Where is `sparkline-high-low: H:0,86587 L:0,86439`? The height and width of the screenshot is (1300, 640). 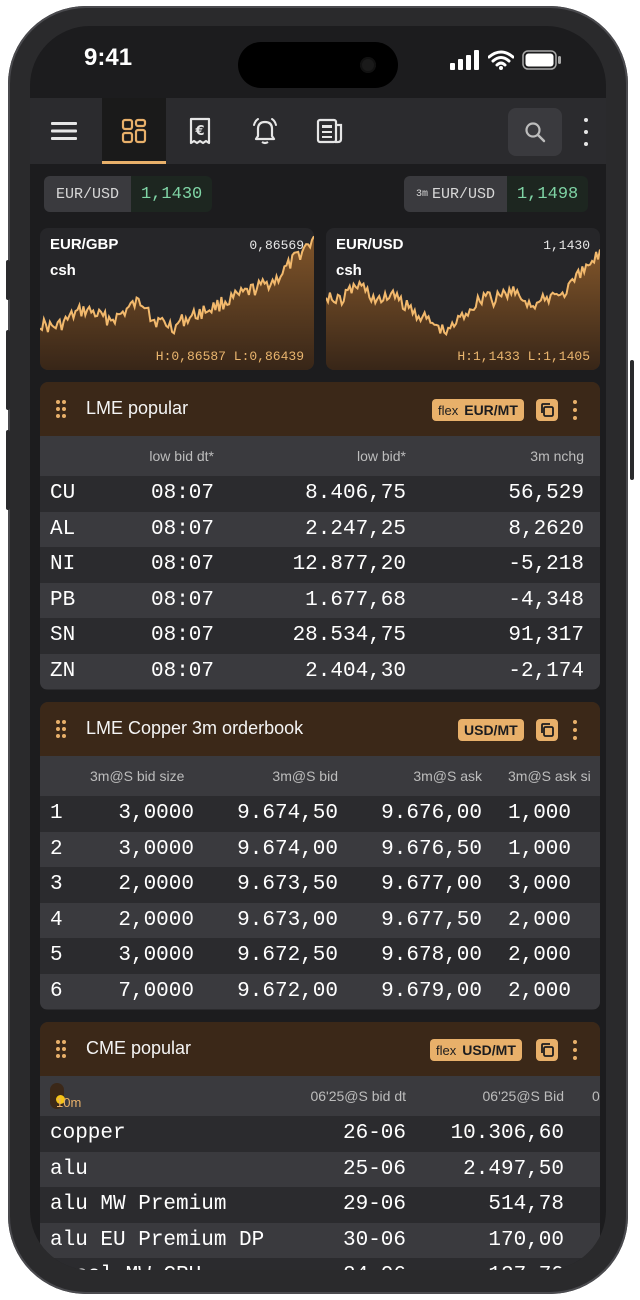 sparkline-high-low: H:0,86587 L:0,86439 is located at coordinates (229, 356).